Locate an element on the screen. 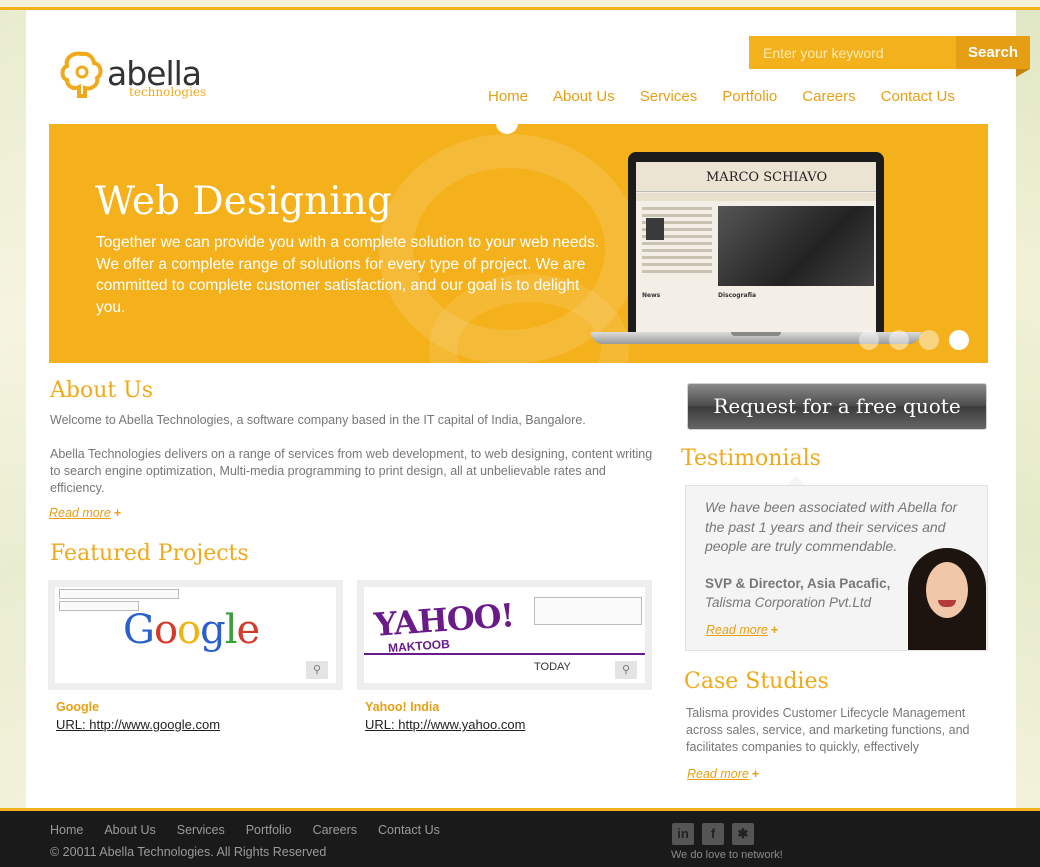  screenshot-toolbar is located at coordinates (119, 594).